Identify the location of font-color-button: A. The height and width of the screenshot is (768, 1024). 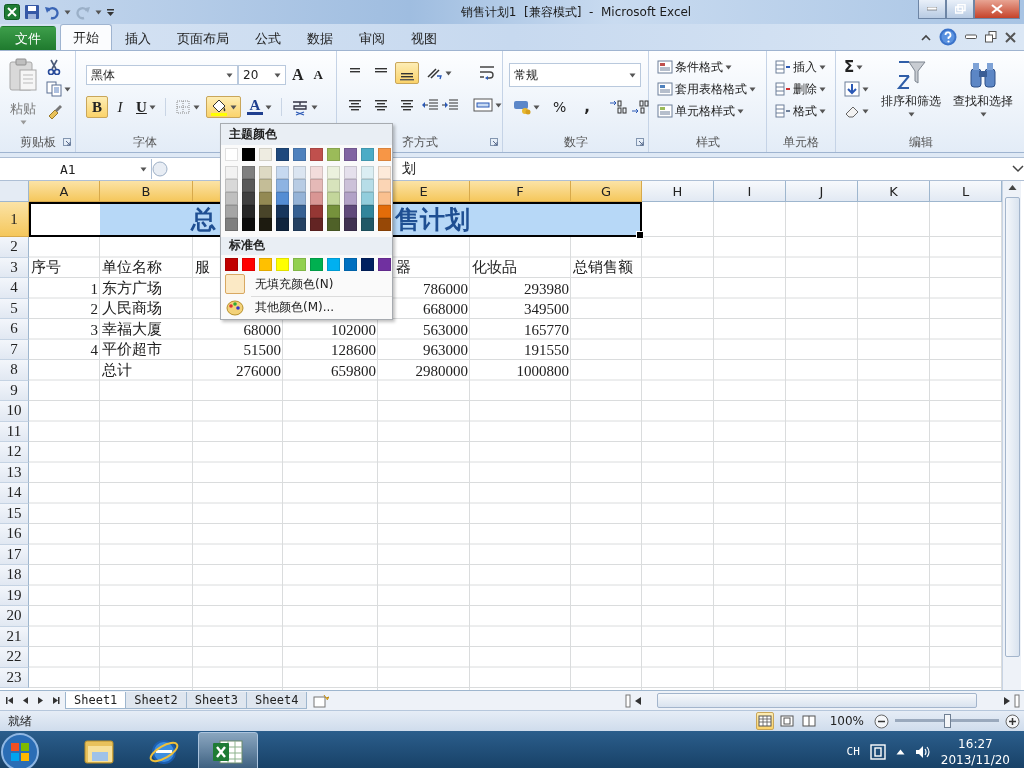
(259, 107).